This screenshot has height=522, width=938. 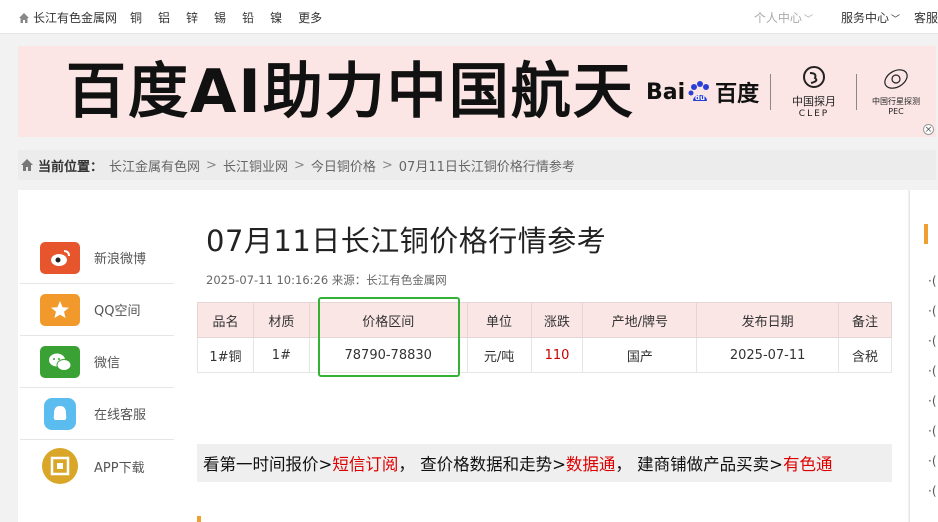 I want to click on table-header-row: 品名 材质 价格区间 单位 涨跌 产地/牌号 发布日期 备注, so click(x=544, y=320).